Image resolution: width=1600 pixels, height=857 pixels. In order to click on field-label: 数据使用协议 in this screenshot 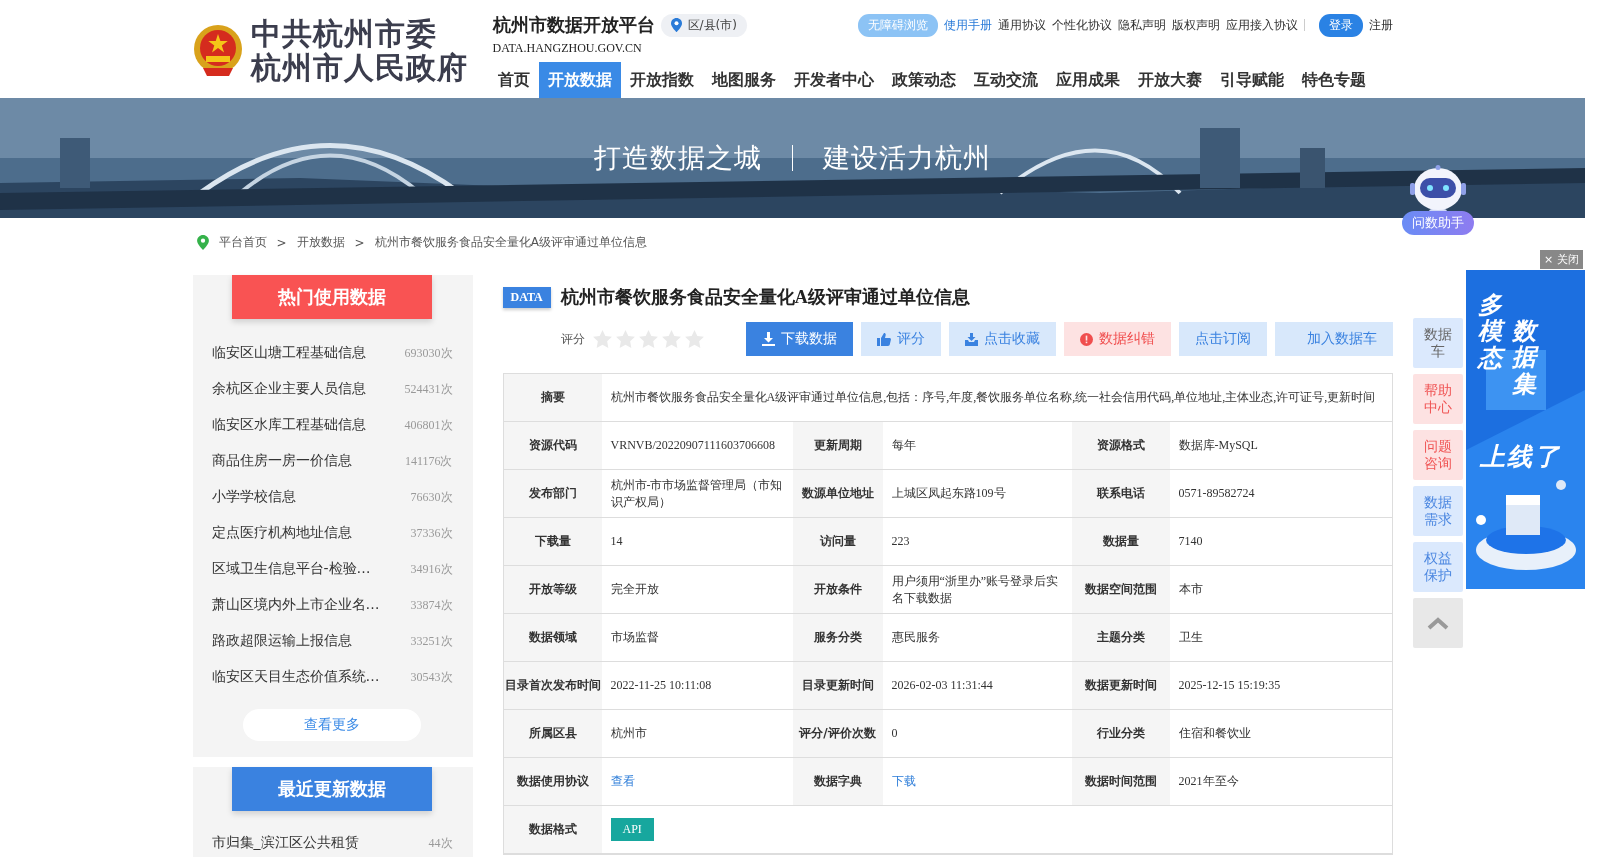, I will do `click(552, 781)`.